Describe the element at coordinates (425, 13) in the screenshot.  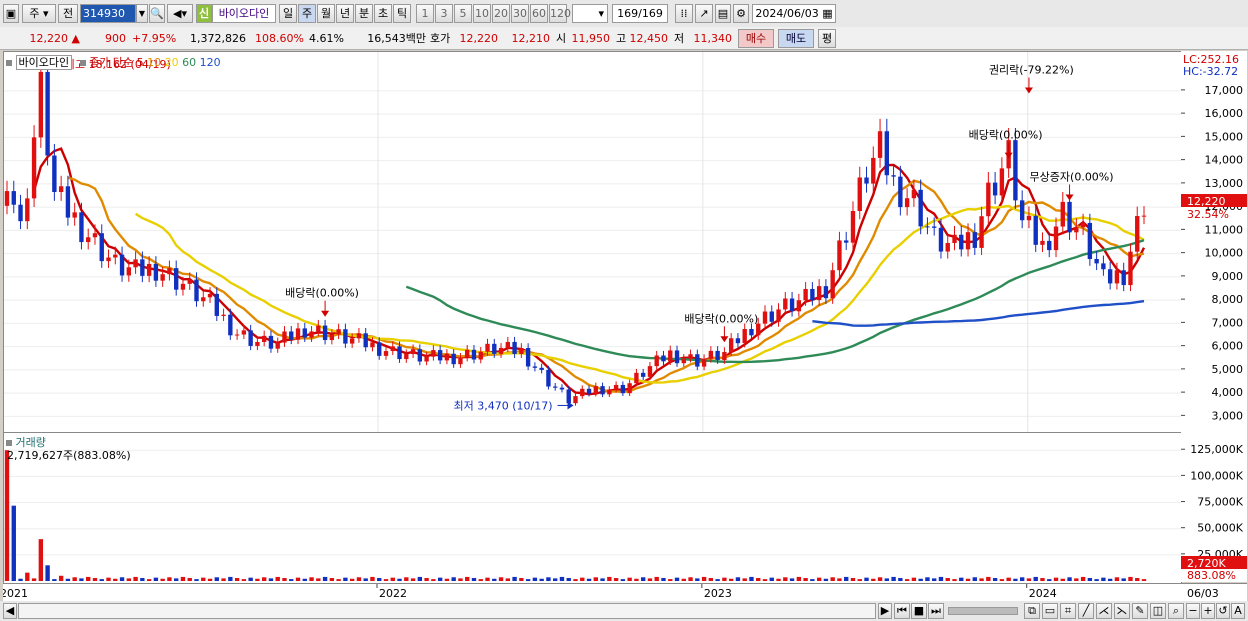
I see `interval-tab: 1` at that location.